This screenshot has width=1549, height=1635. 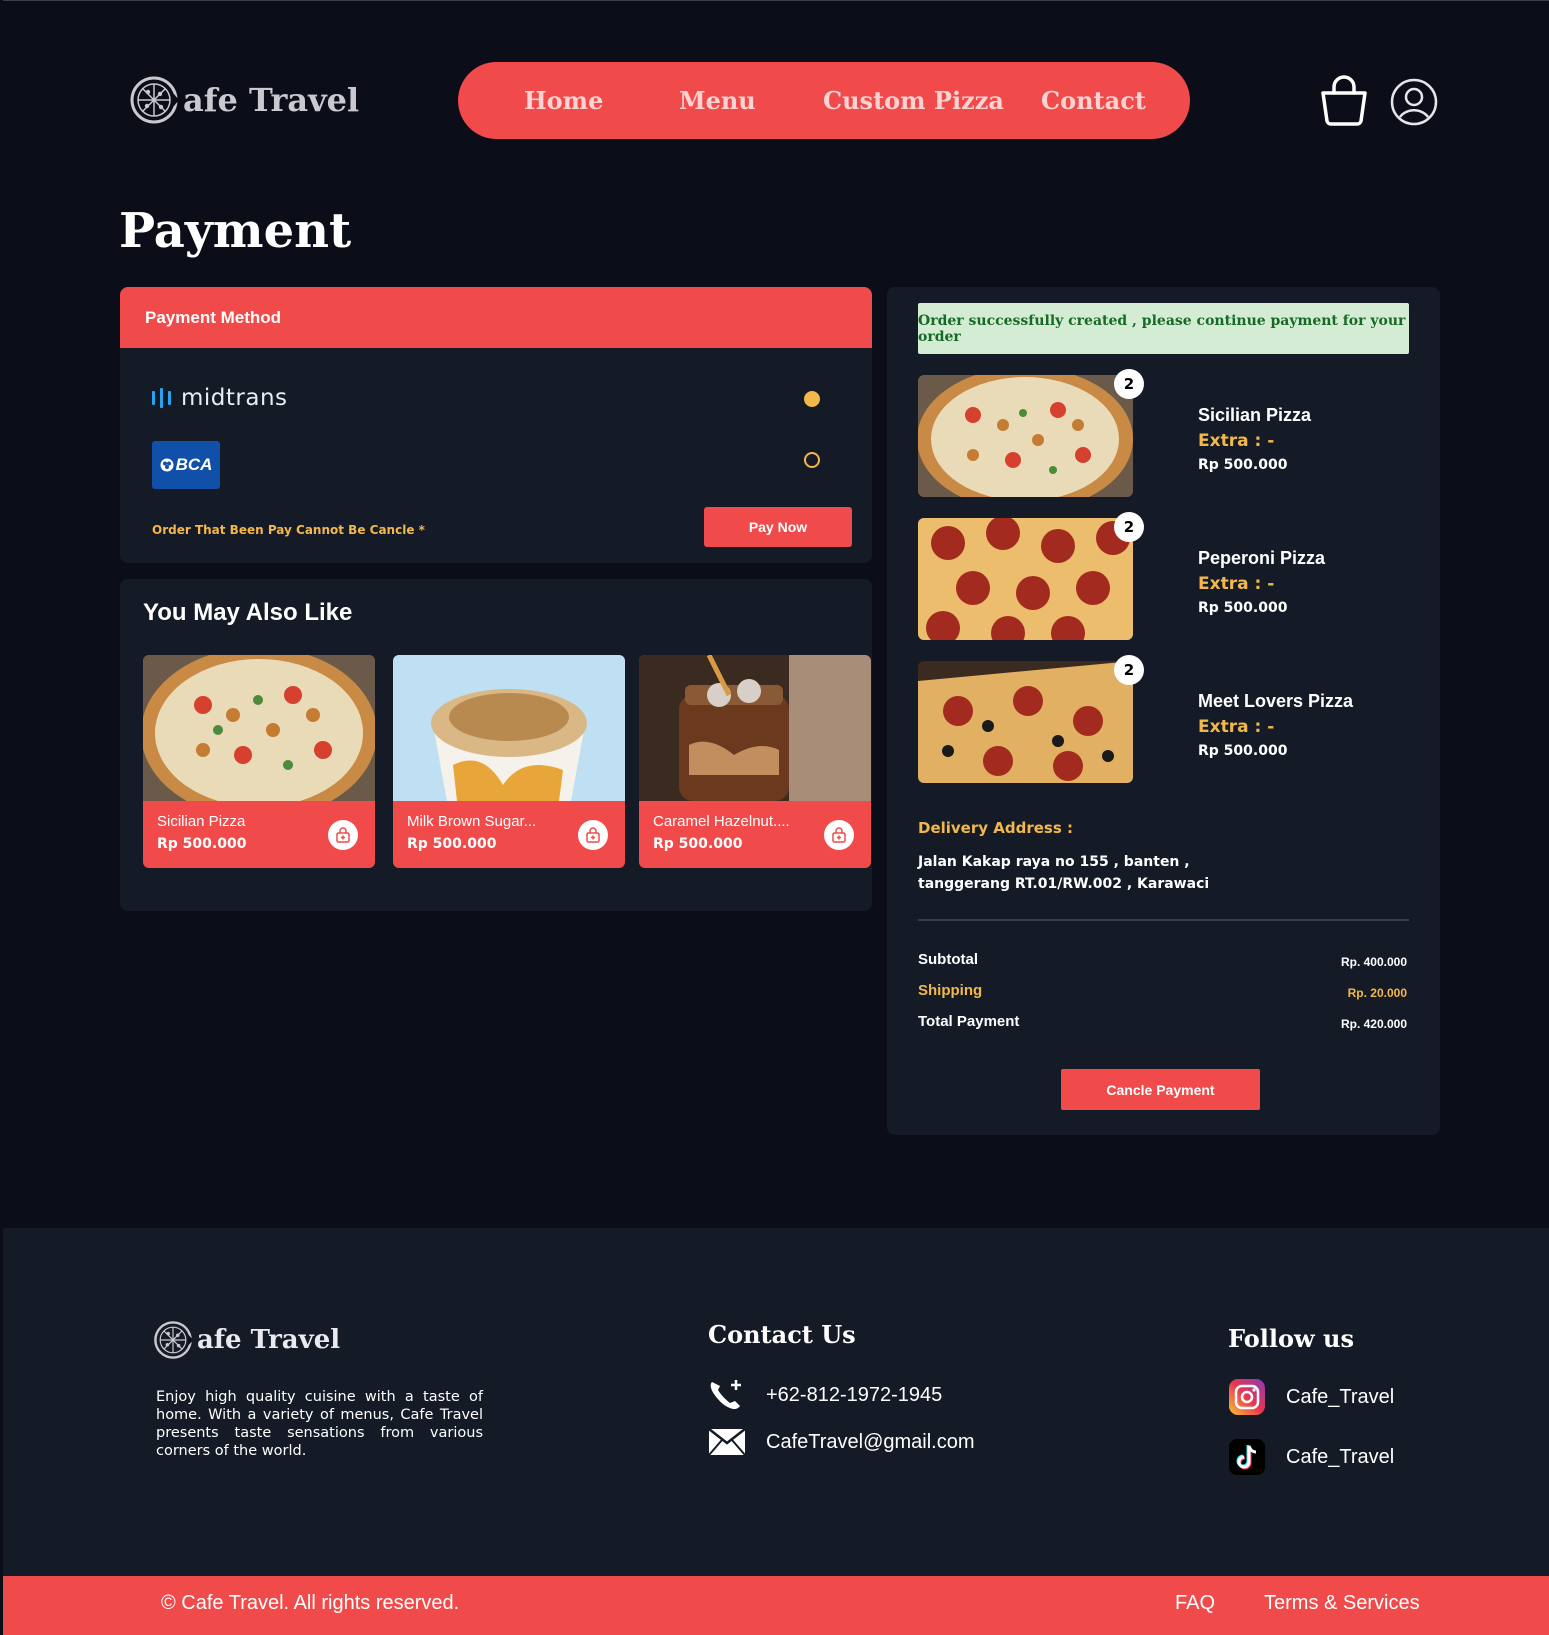 I want to click on phone-number: +62-812-1972-1945, so click(x=854, y=1394).